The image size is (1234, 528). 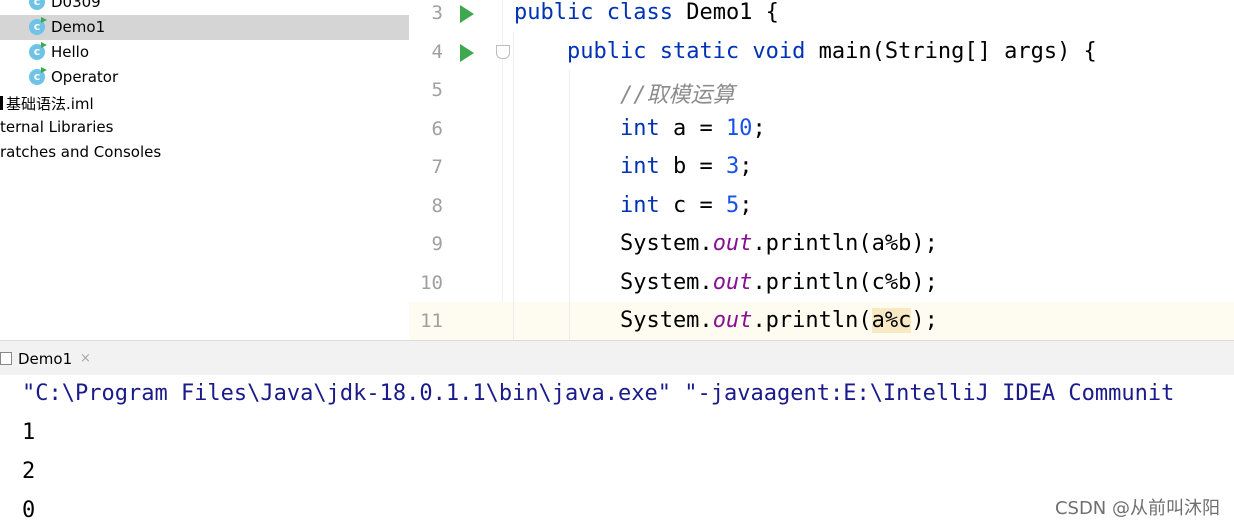 What do you see at coordinates (76, 5) in the screenshot?
I see `tree-item-label: D0309` at bounding box center [76, 5].